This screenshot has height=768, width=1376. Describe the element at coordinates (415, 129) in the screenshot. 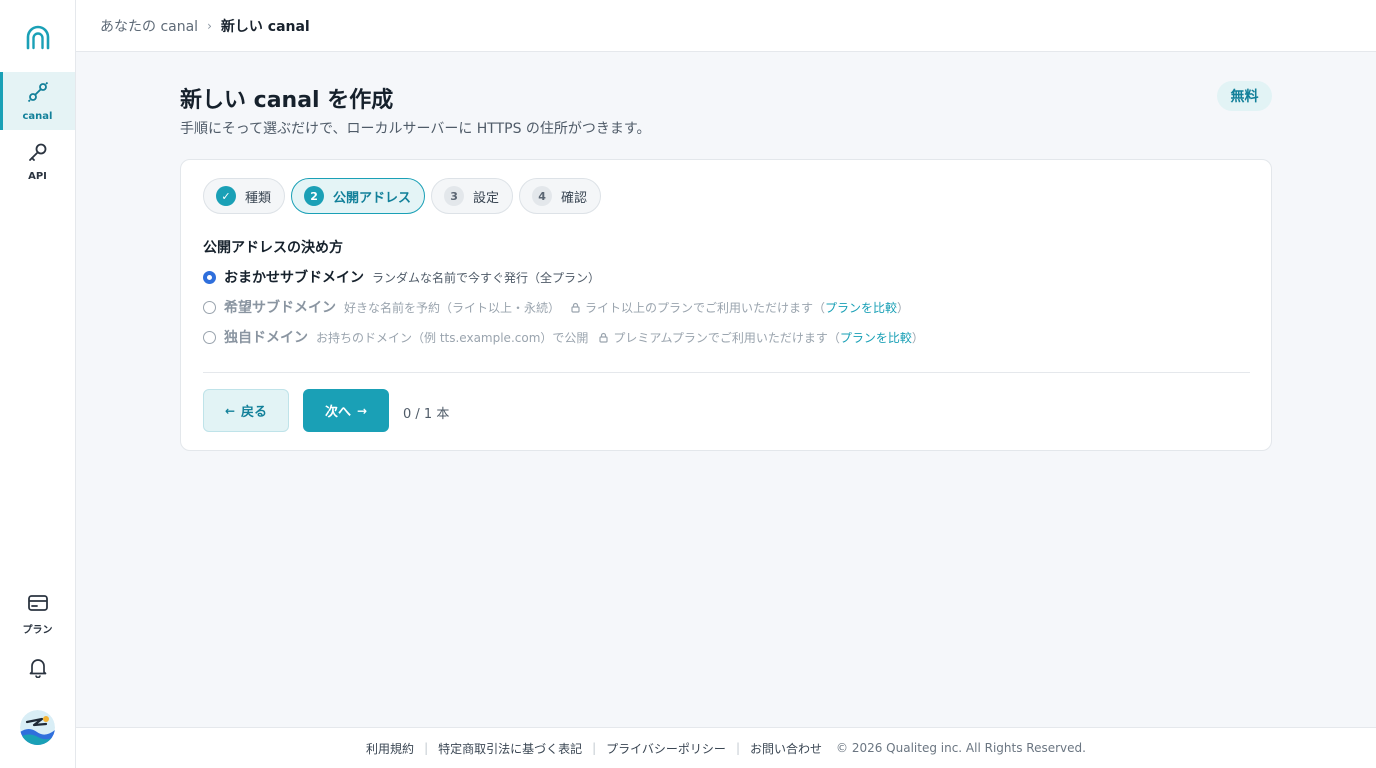

I see `page-subtitle: 手順にそって選ぶだけで、ローカルサーバーに HTTPS の住所がつきます。` at that location.